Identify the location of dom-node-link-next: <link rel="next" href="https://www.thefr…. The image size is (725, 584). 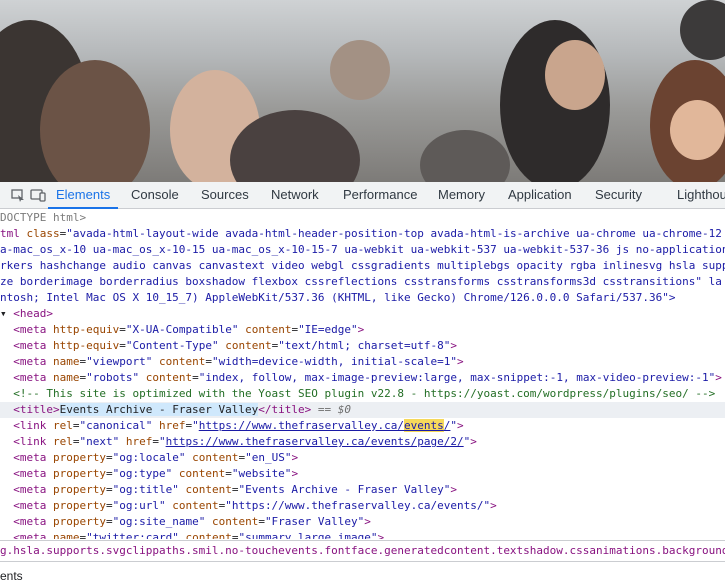
(362, 442).